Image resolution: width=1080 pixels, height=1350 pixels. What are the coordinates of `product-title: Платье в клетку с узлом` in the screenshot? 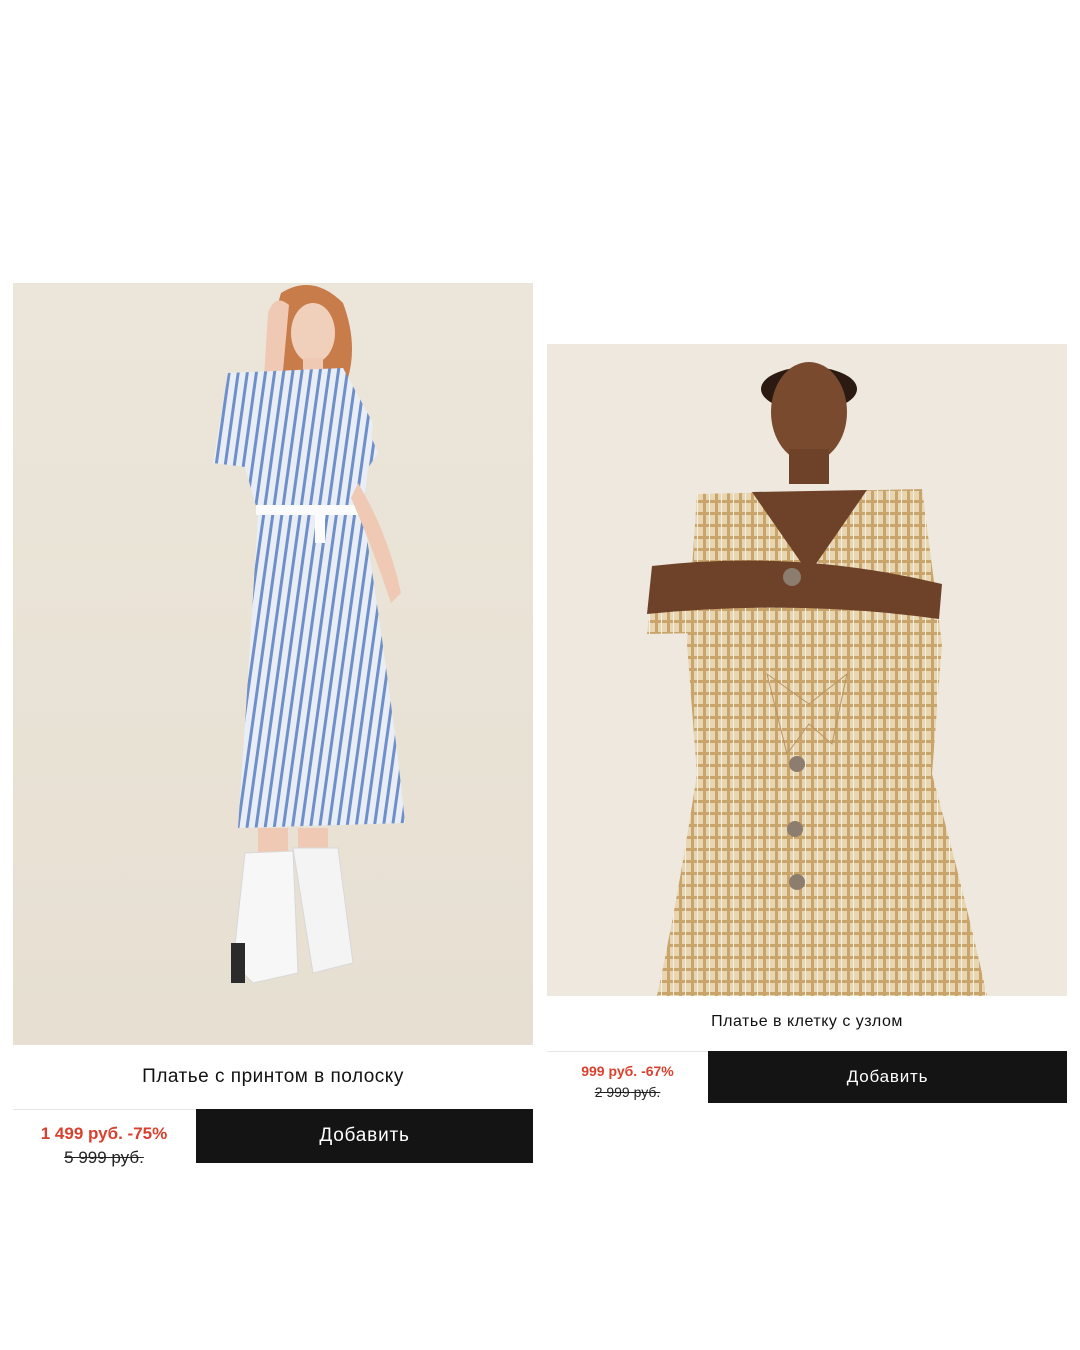 It's located at (807, 1022).